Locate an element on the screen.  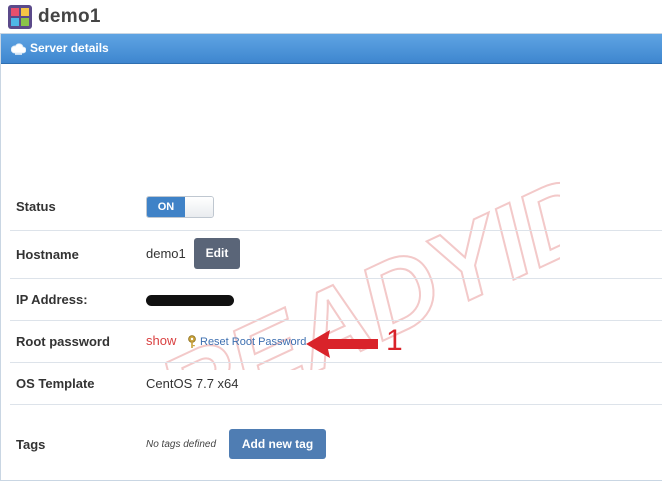
os-template-value: CentOS 7.7 x64 is located at coordinates (192, 383).